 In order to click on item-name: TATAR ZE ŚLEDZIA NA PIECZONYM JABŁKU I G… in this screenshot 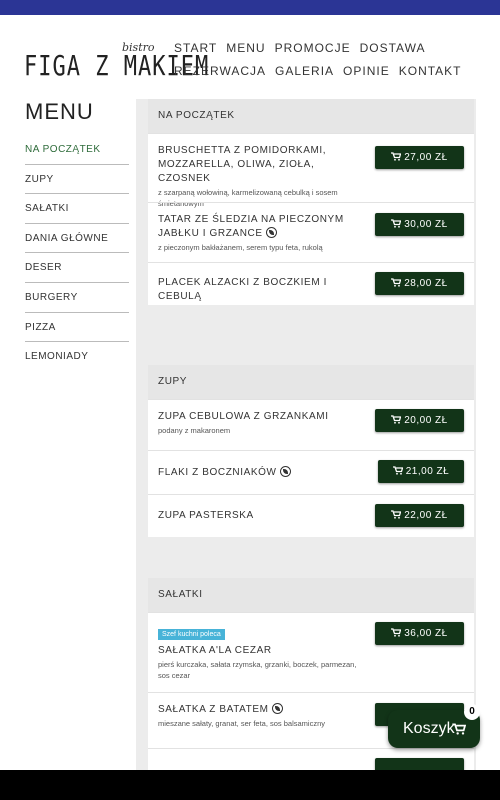, I will do `click(260, 227)`.